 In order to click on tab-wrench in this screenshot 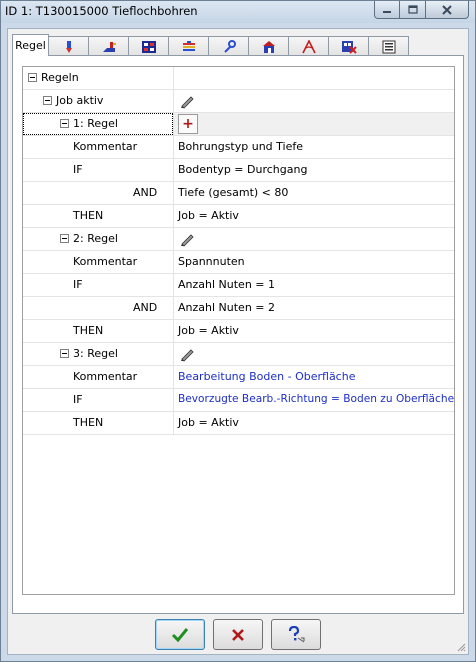, I will do `click(228, 46)`.